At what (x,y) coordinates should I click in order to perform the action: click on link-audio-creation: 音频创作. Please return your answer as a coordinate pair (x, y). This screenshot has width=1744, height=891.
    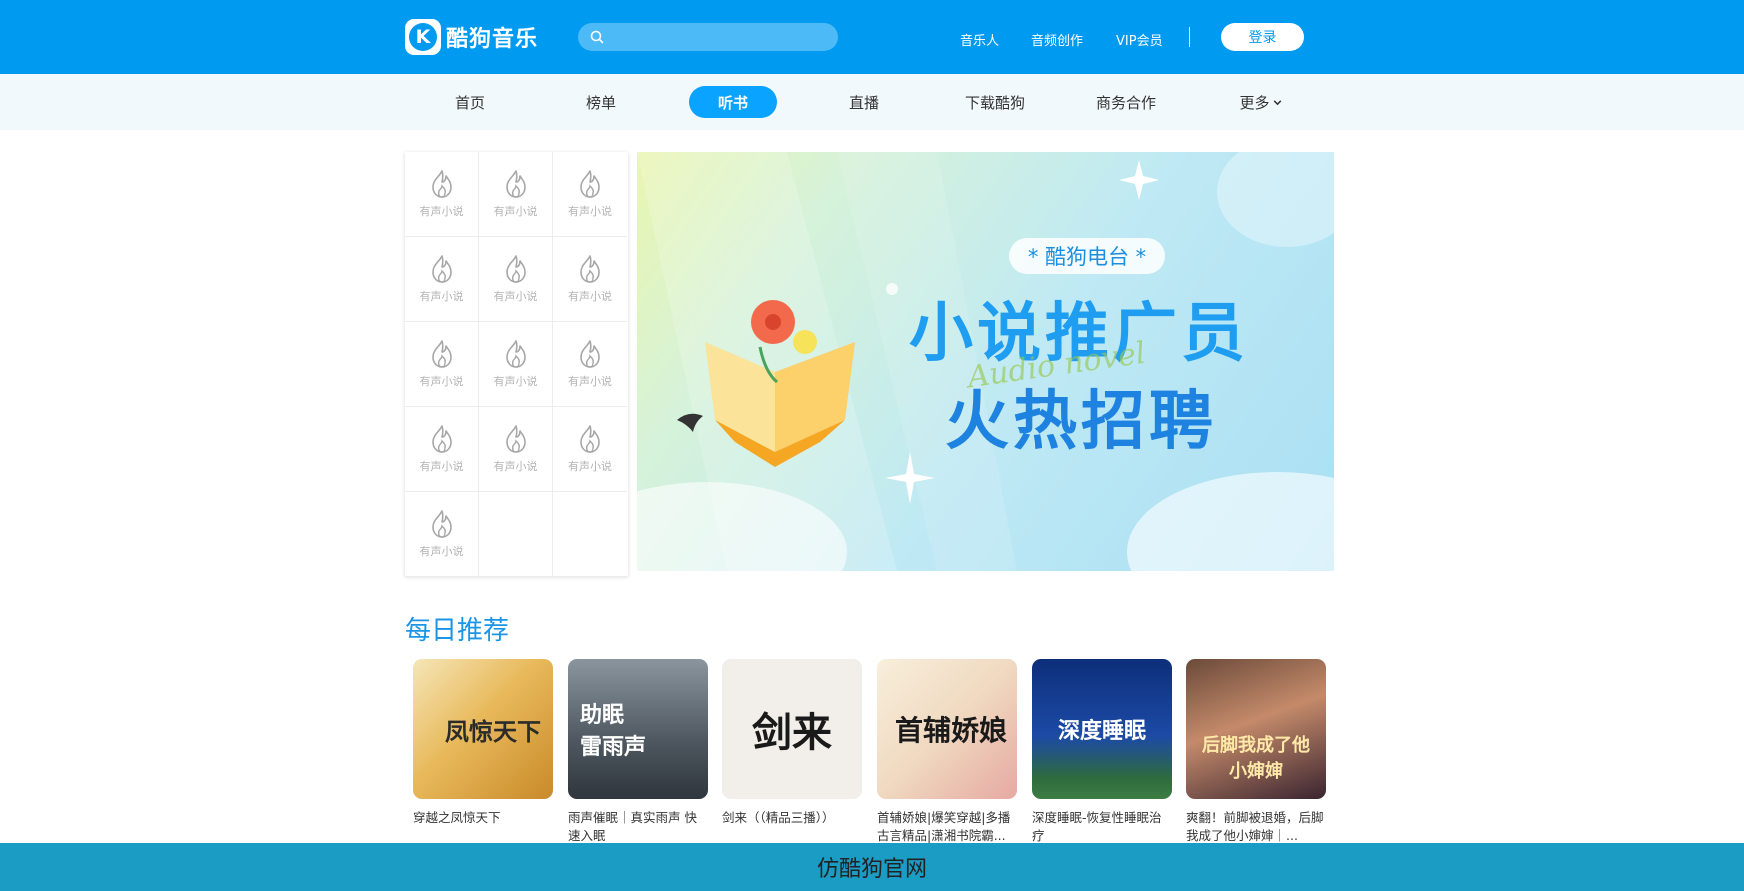
    Looking at the image, I should click on (1057, 39).